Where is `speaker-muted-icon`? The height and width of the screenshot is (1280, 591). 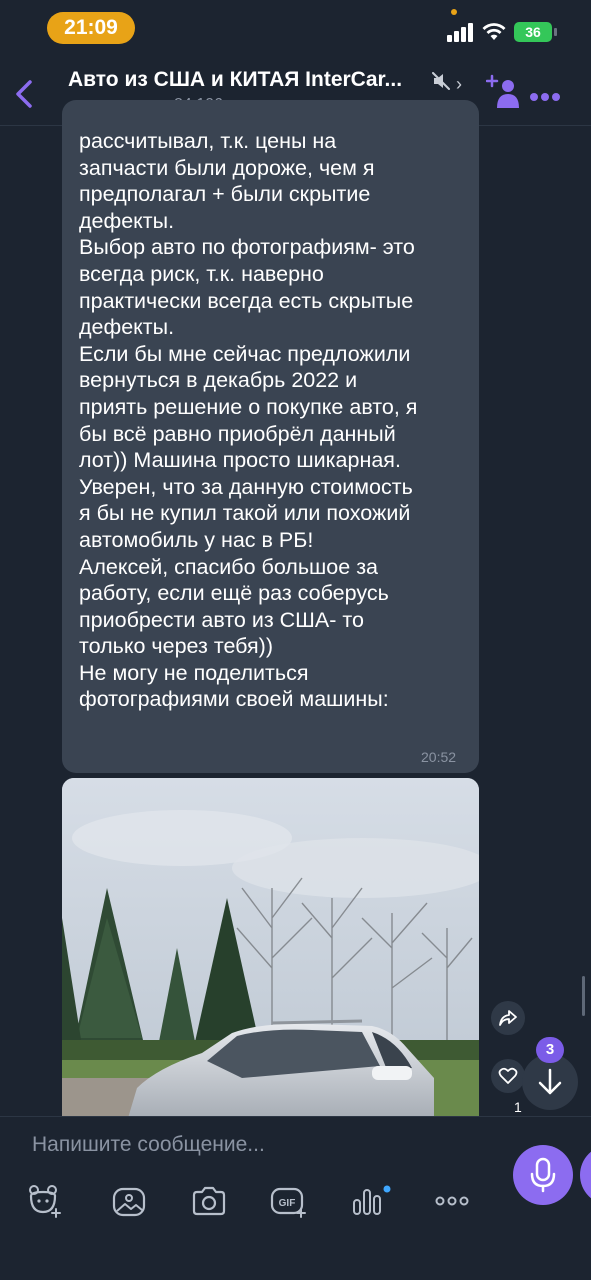 speaker-muted-icon is located at coordinates (441, 81).